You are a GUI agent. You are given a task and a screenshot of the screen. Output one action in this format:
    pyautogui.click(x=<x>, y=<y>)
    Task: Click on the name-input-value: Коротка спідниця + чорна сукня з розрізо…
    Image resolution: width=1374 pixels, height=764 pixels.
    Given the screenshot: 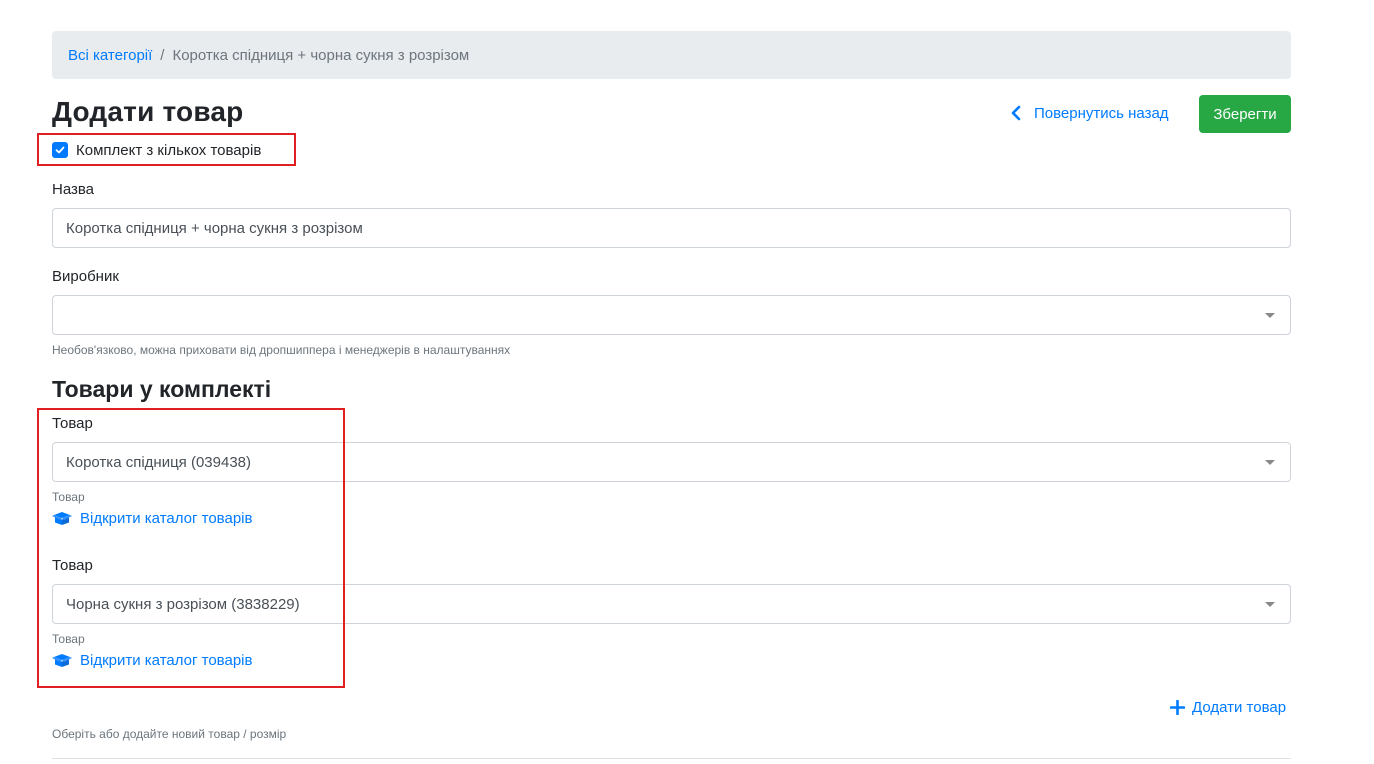 What is the action you would take?
    pyautogui.click(x=214, y=228)
    